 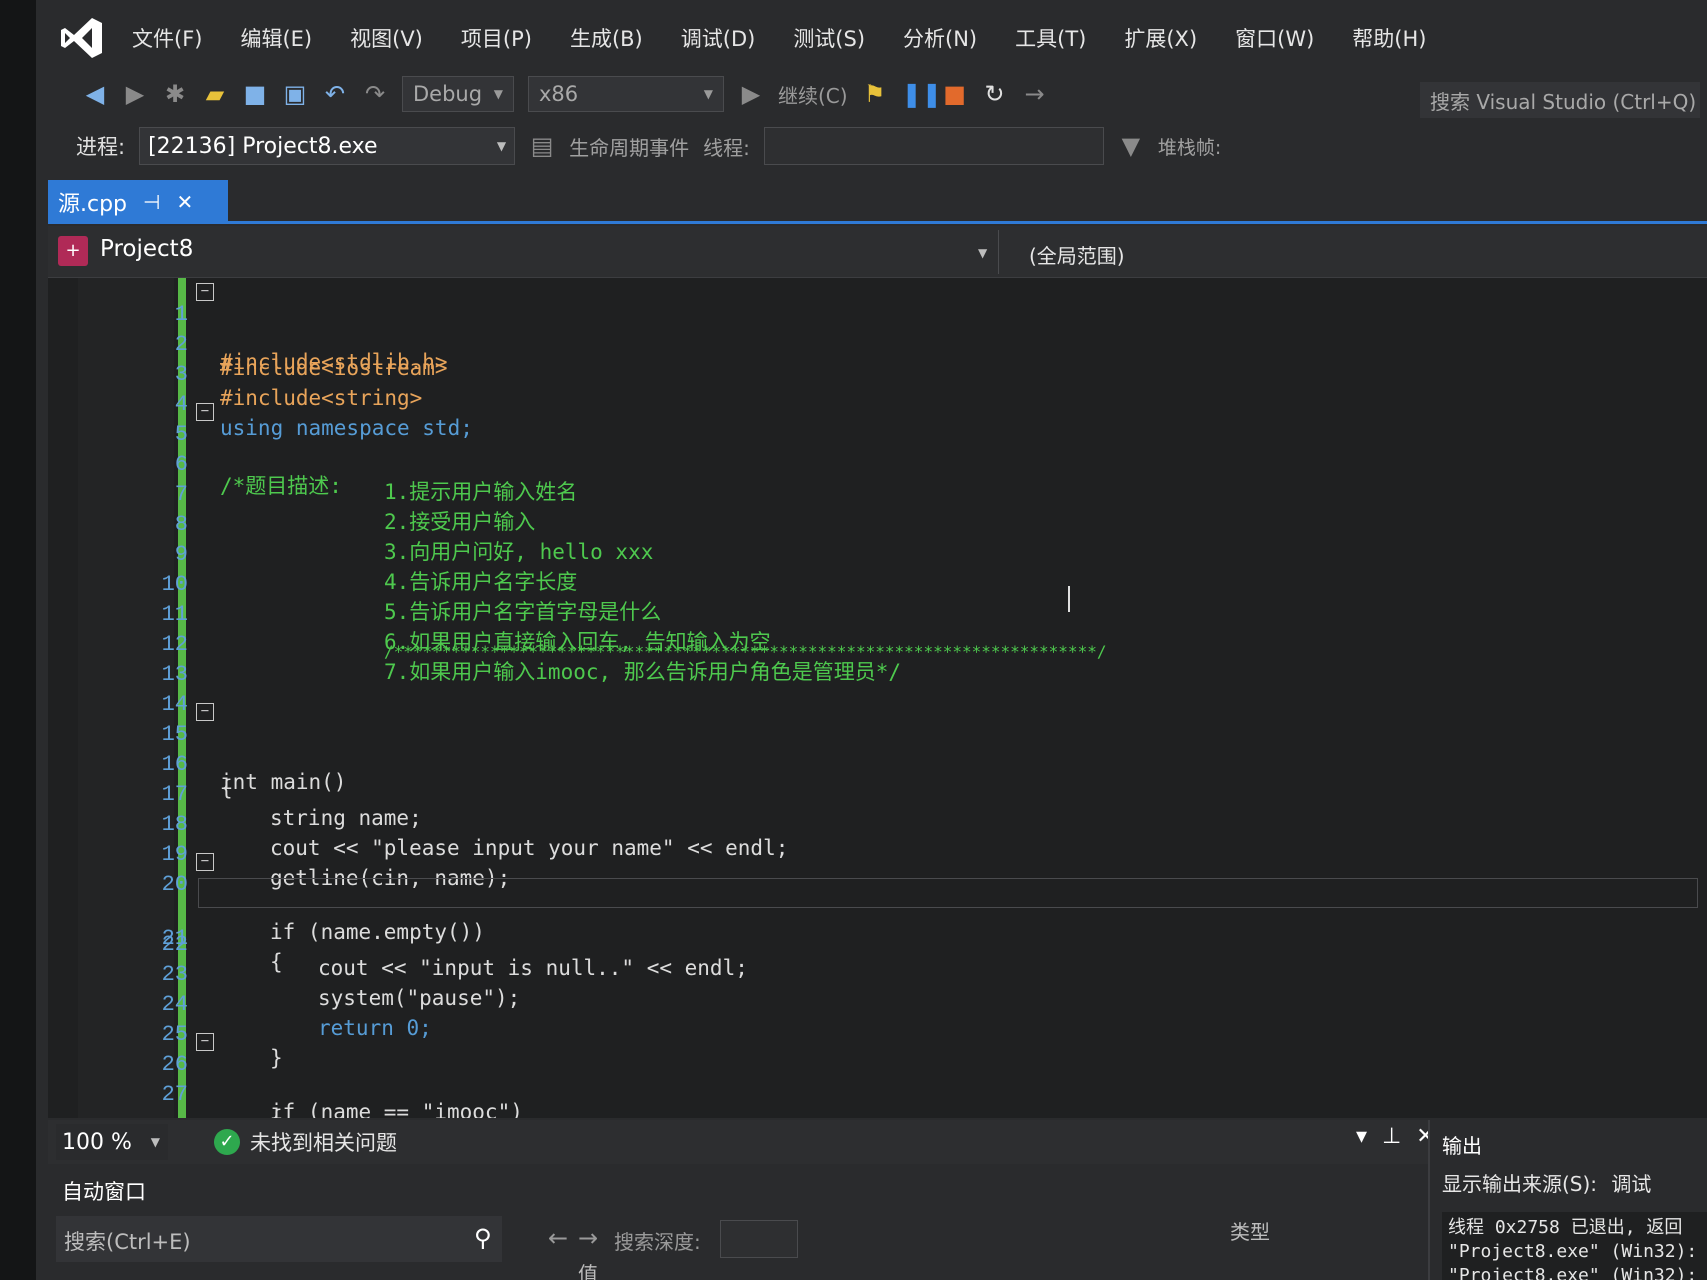 I want to click on code-line: 9 4.告诉用户名字长度, so click(x=877, y=556).